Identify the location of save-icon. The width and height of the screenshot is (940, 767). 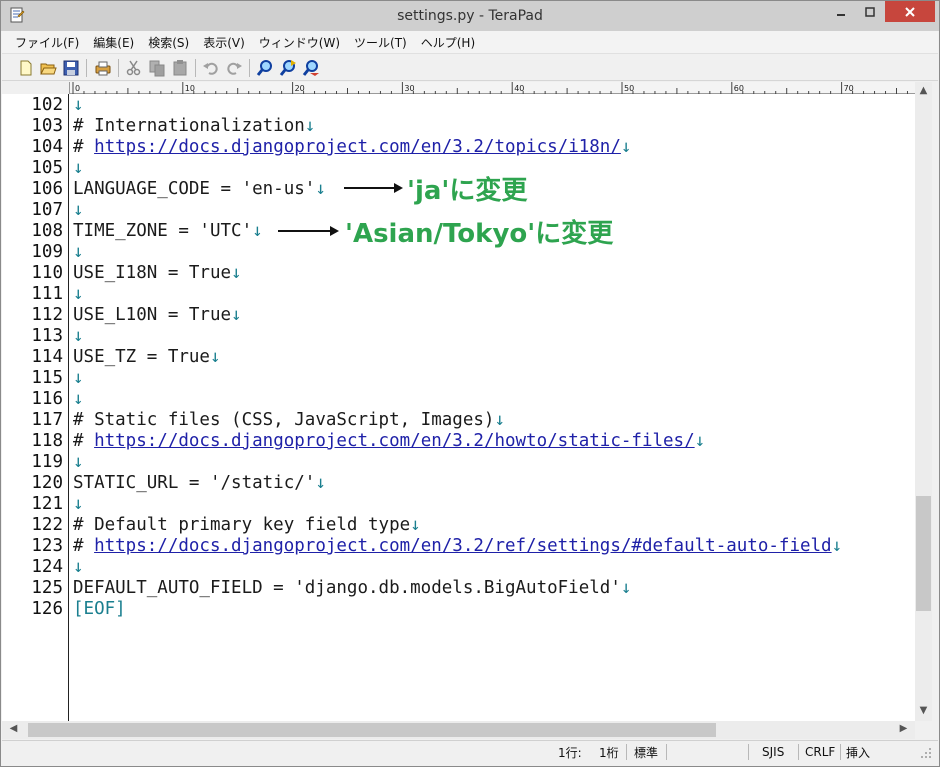
(71, 68).